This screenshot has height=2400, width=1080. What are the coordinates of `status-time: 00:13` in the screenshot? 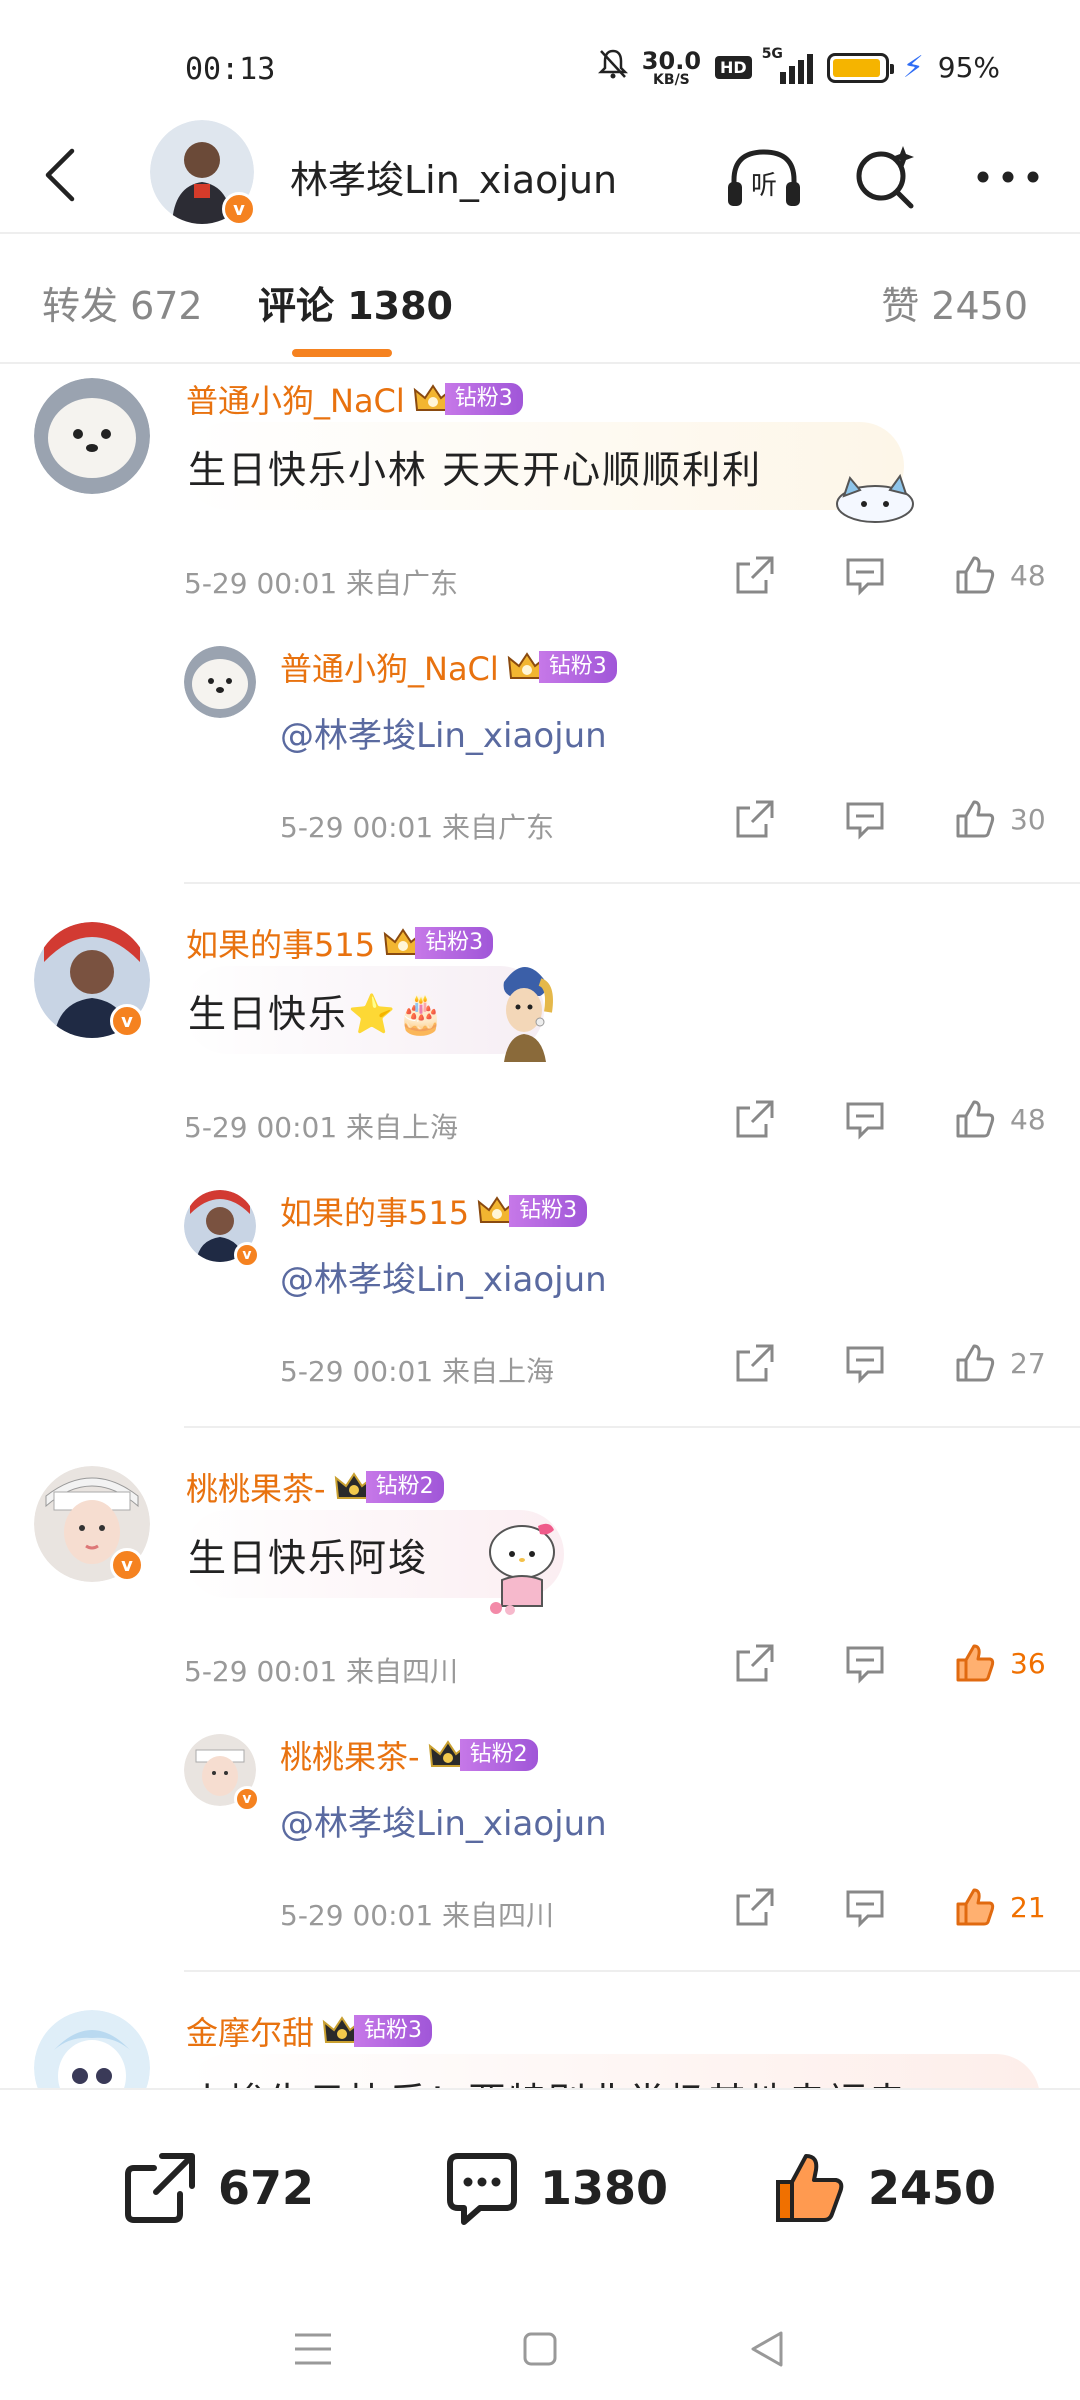 It's located at (230, 69).